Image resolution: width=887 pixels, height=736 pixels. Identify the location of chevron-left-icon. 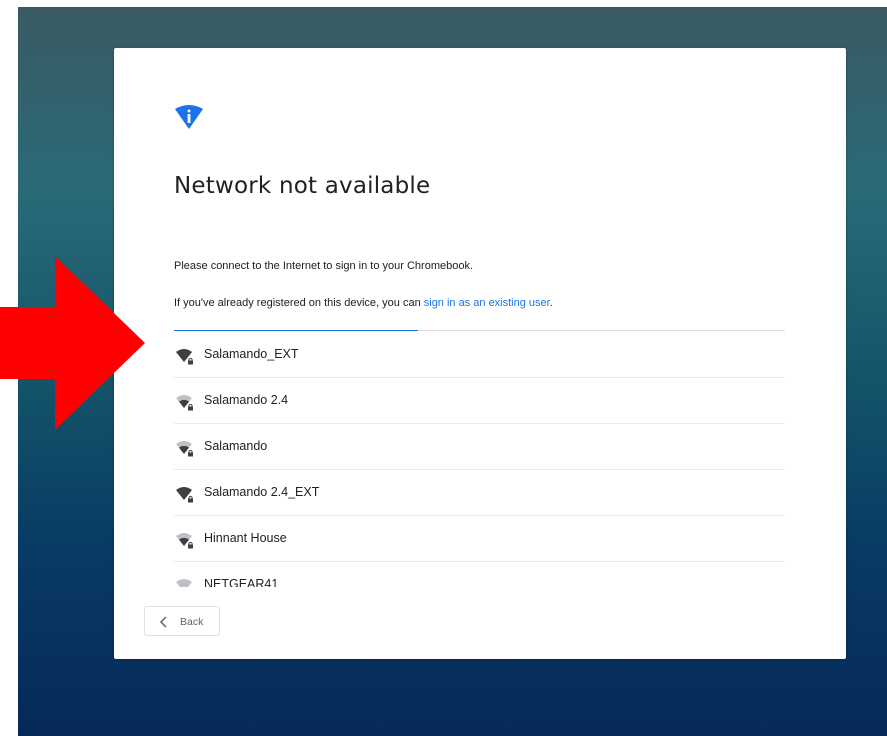
(163, 622).